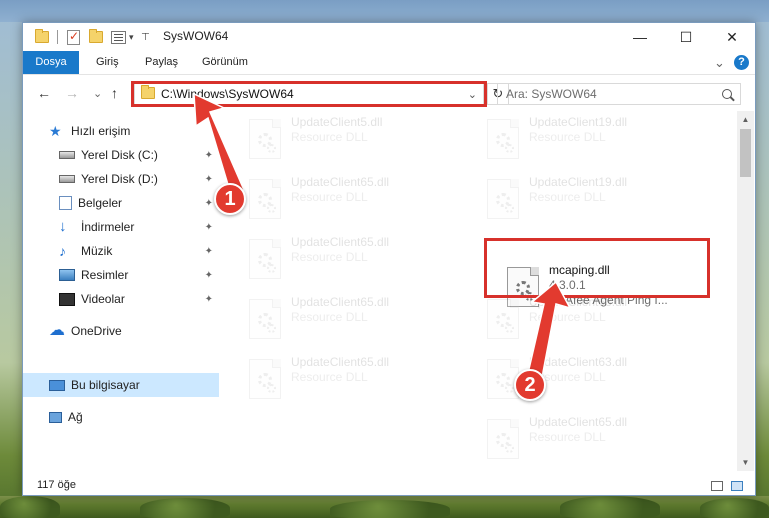 The image size is (769, 518). I want to click on back-arrow-icon: ←, so click(44, 93).